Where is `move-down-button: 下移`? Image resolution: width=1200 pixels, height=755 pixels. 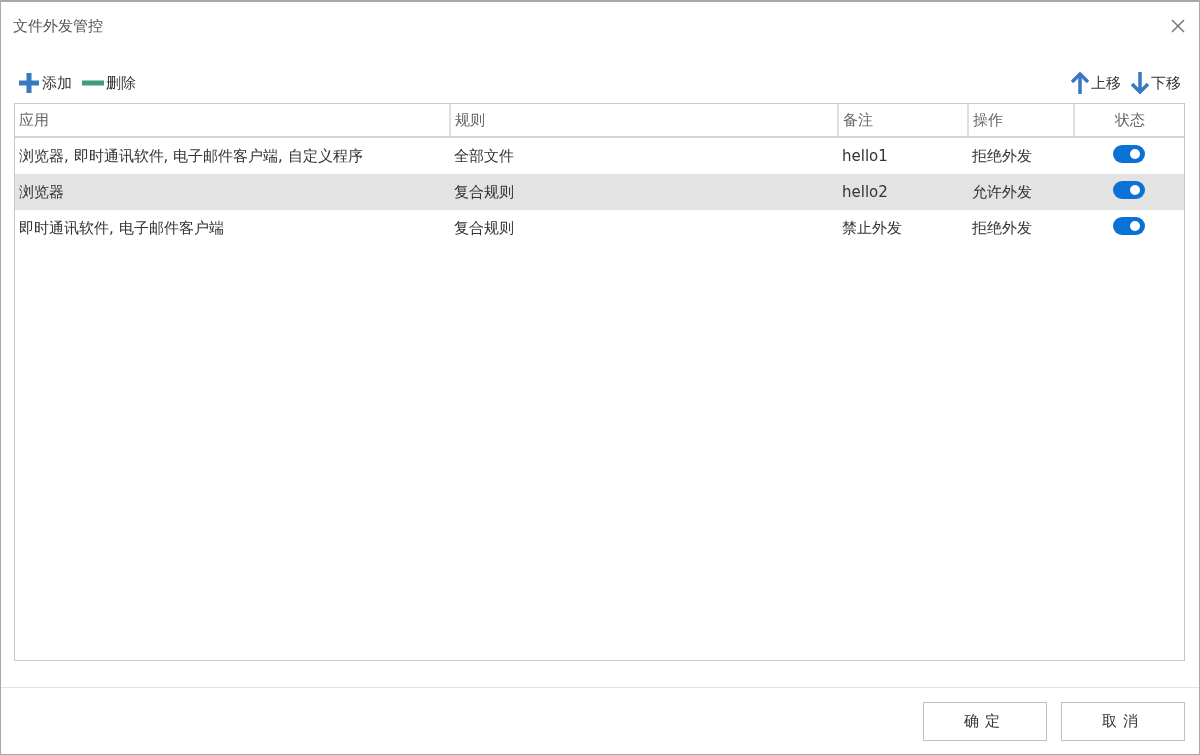
move-down-button: 下移 is located at coordinates (1156, 83).